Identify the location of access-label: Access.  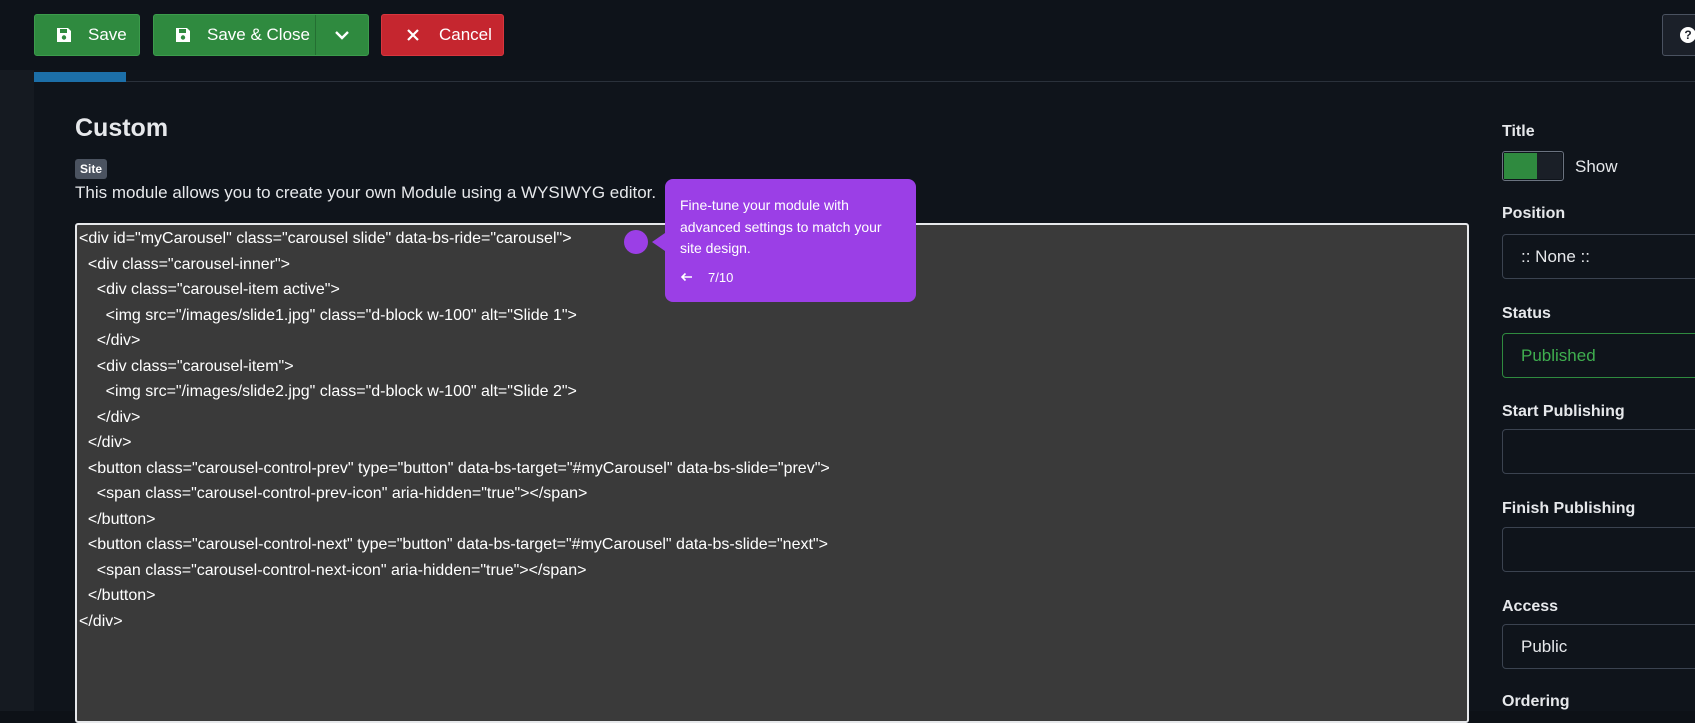
(1530, 606).